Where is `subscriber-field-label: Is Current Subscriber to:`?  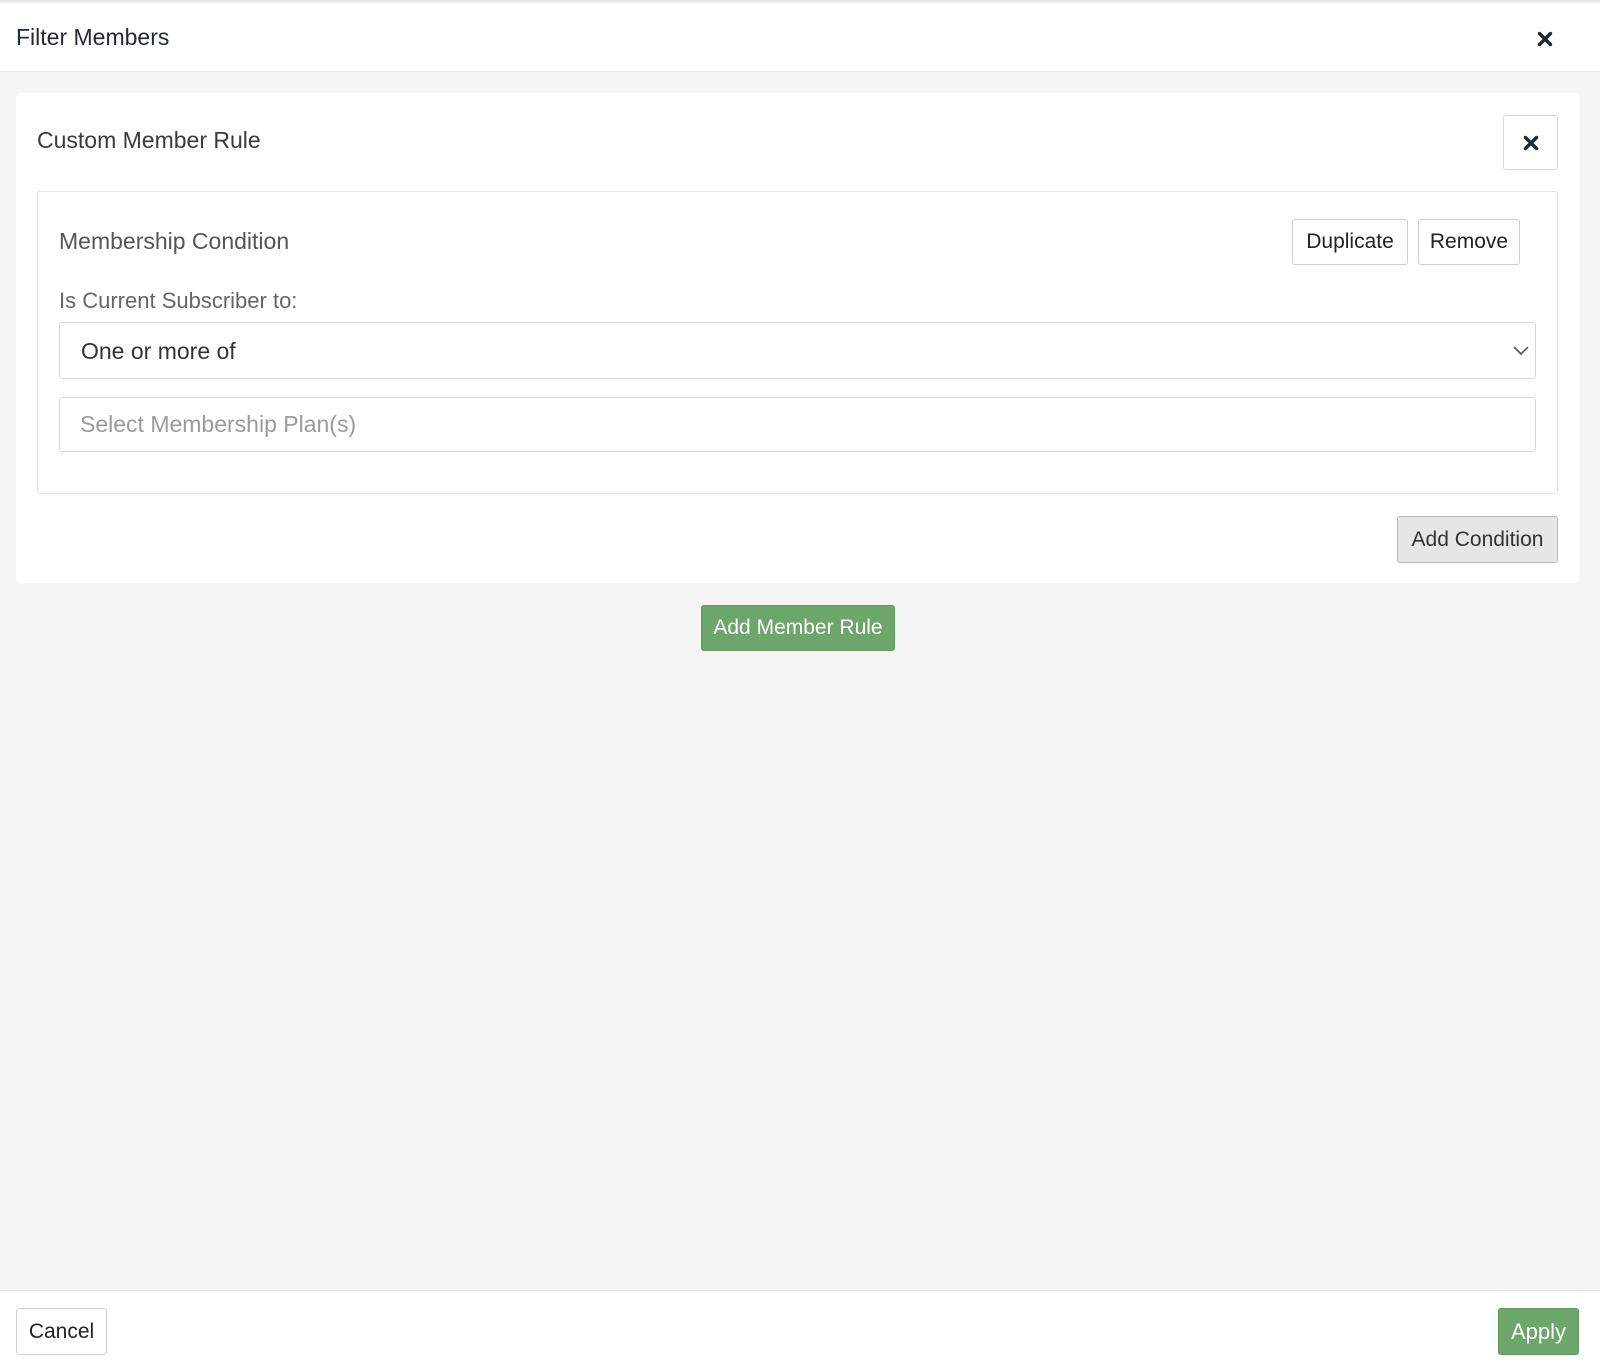
subscriber-field-label: Is Current Subscriber to: is located at coordinates (178, 300).